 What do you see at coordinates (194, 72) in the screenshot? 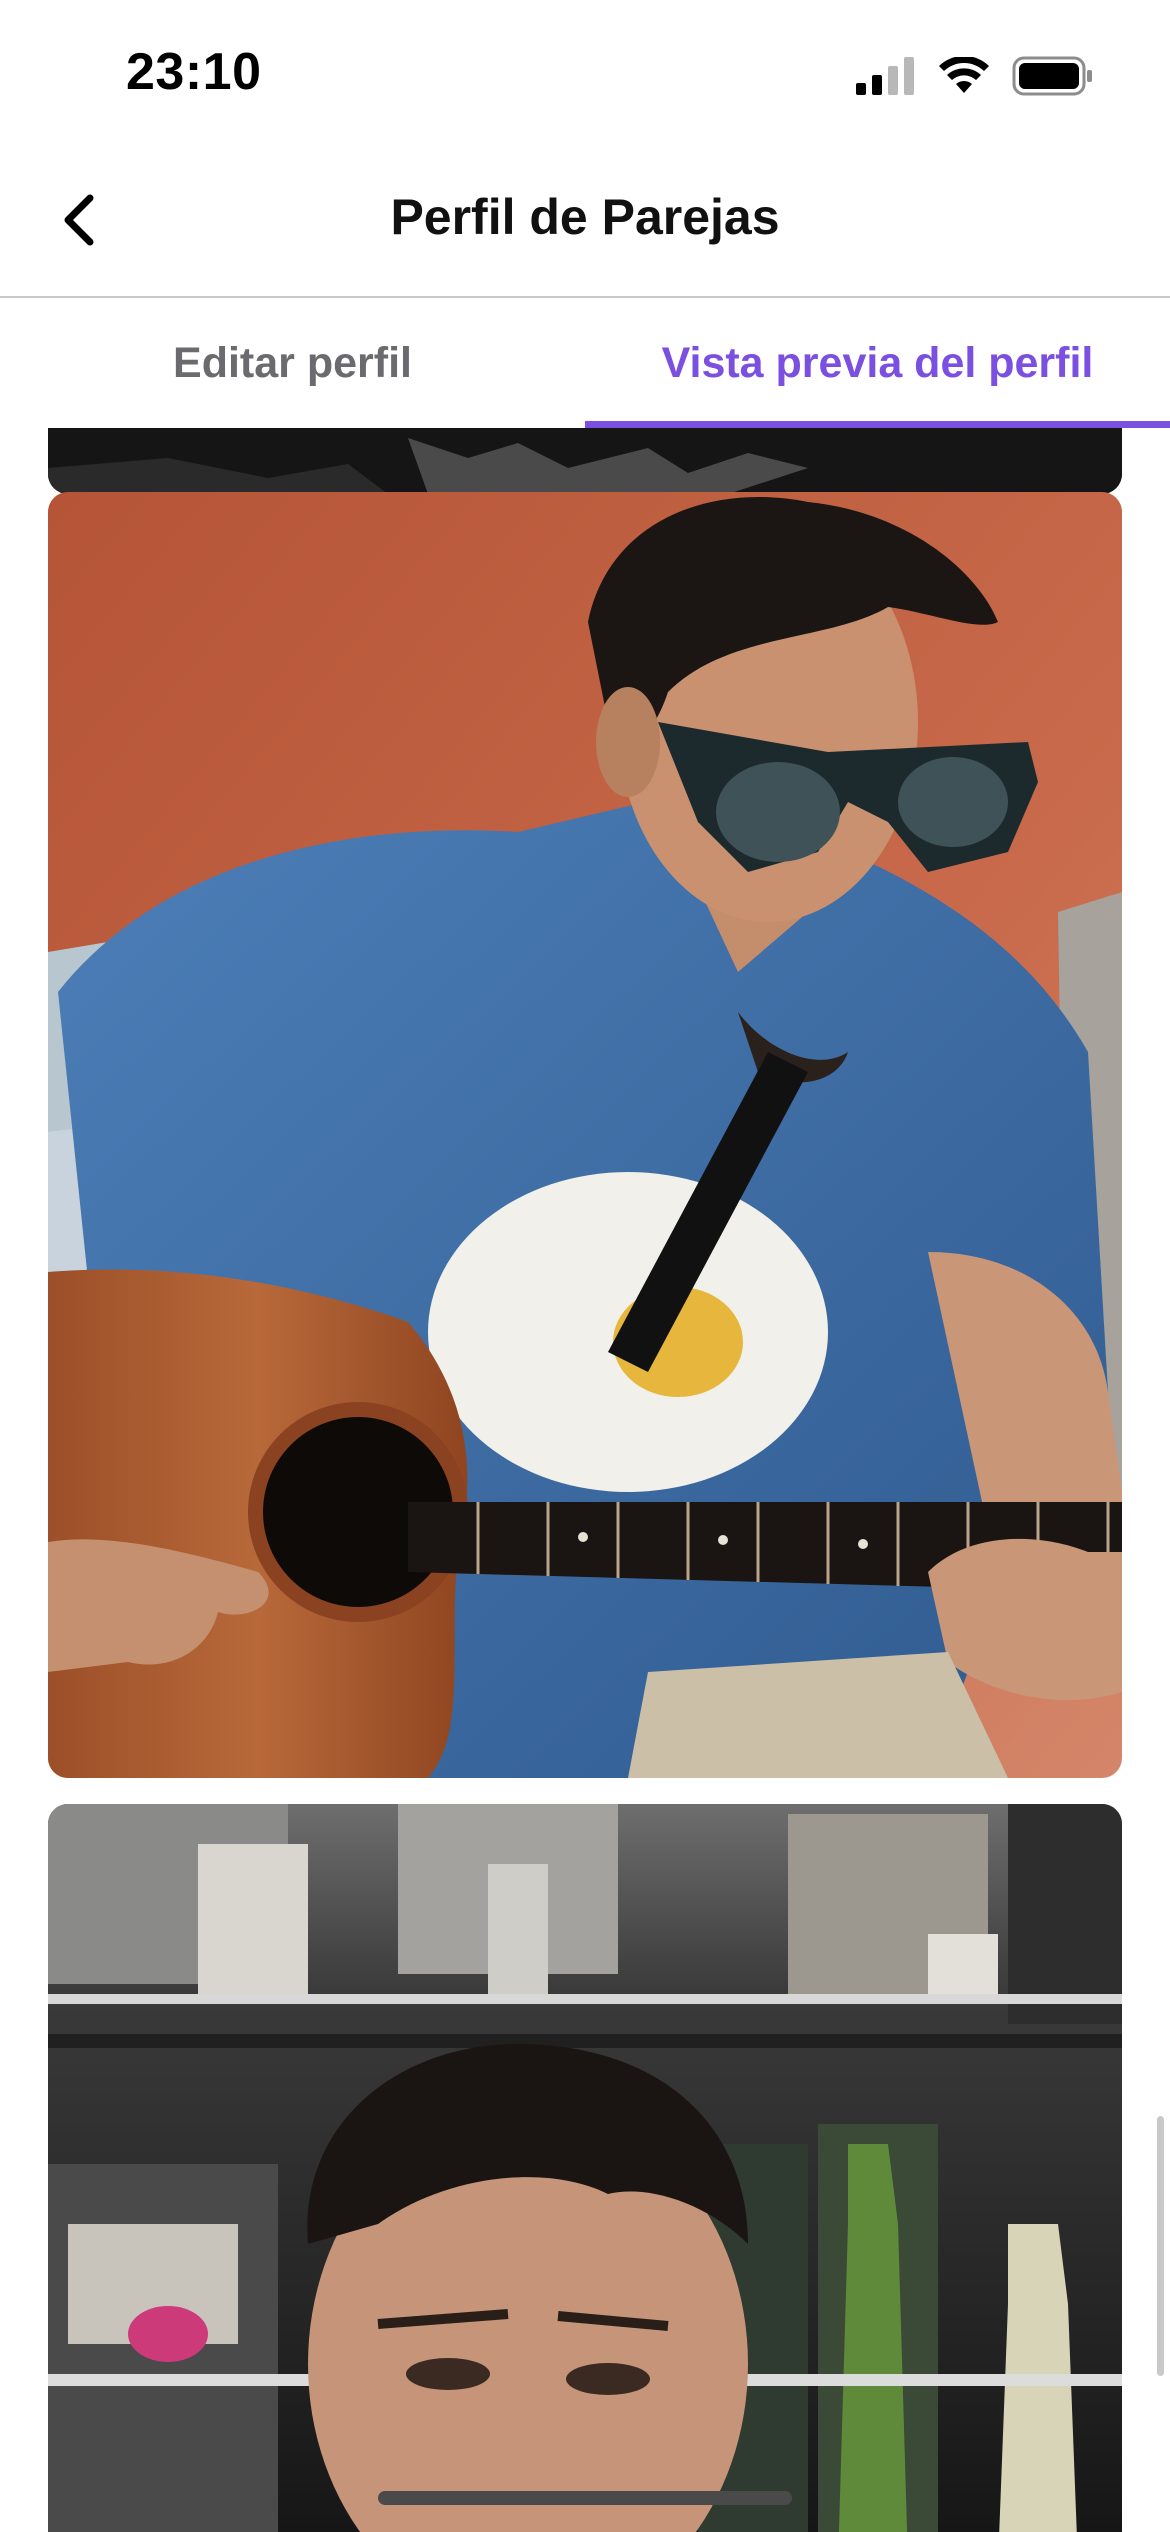
I see `status-time: 23:10` at bounding box center [194, 72].